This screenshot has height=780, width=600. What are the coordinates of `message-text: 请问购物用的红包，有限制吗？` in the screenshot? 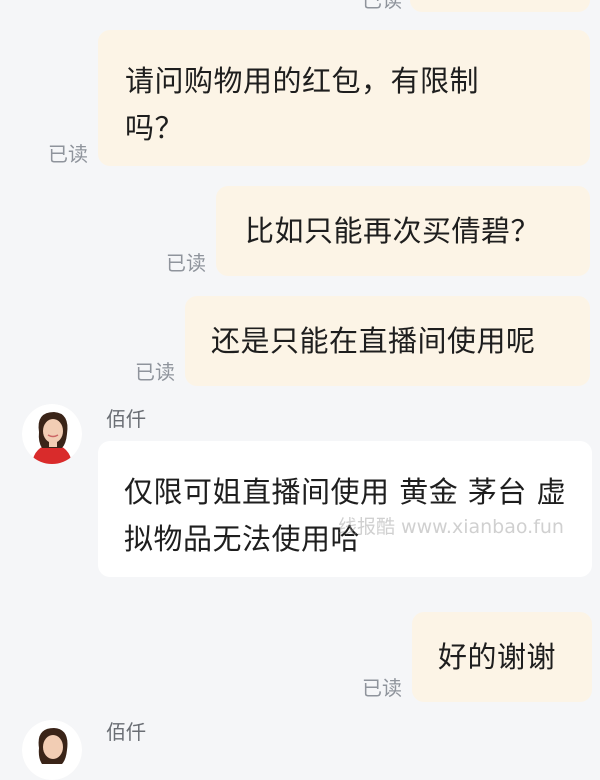 It's located at (302, 104).